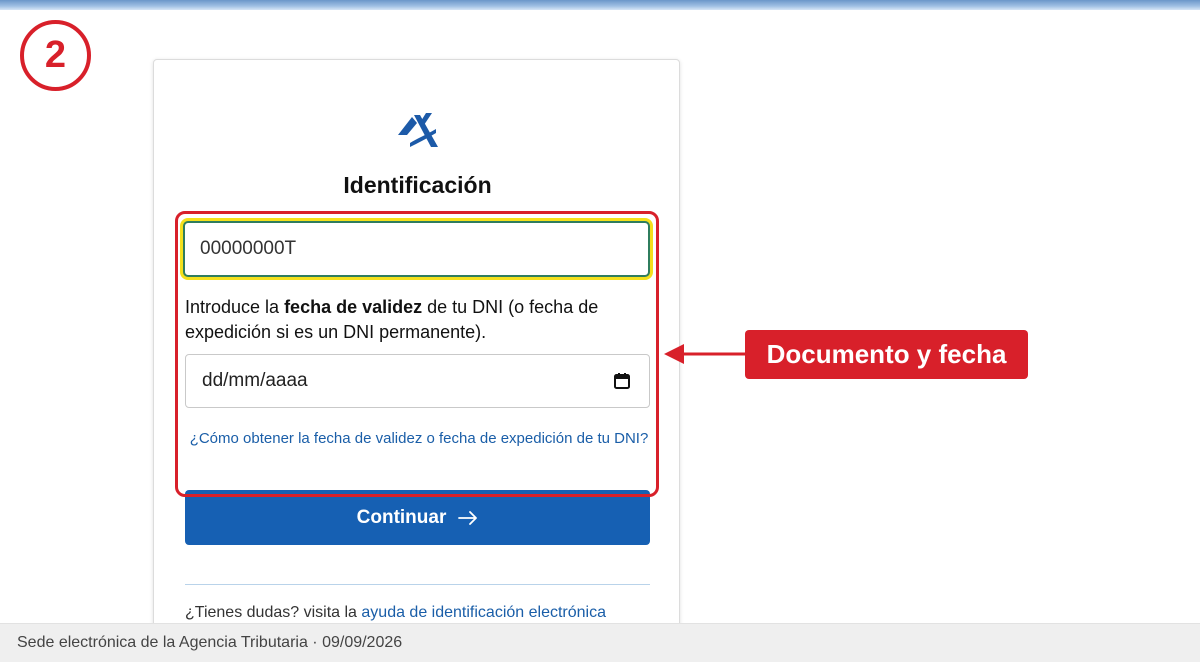 The image size is (1200, 662). Describe the element at coordinates (622, 381) in the screenshot. I see `calendar-icon` at that location.